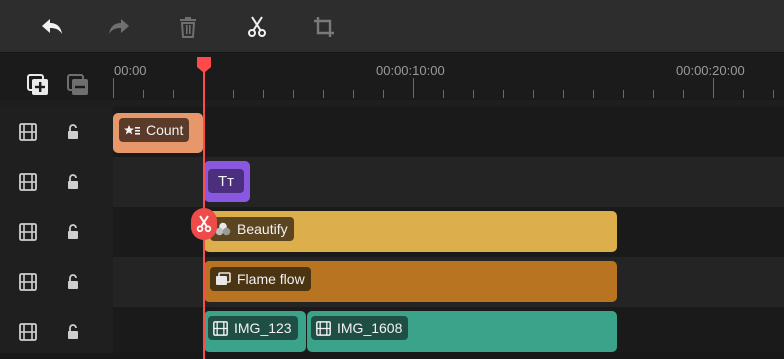 This screenshot has width=784, height=359. I want to click on clip-img-1608-label: IMG_1608, so click(360, 328).